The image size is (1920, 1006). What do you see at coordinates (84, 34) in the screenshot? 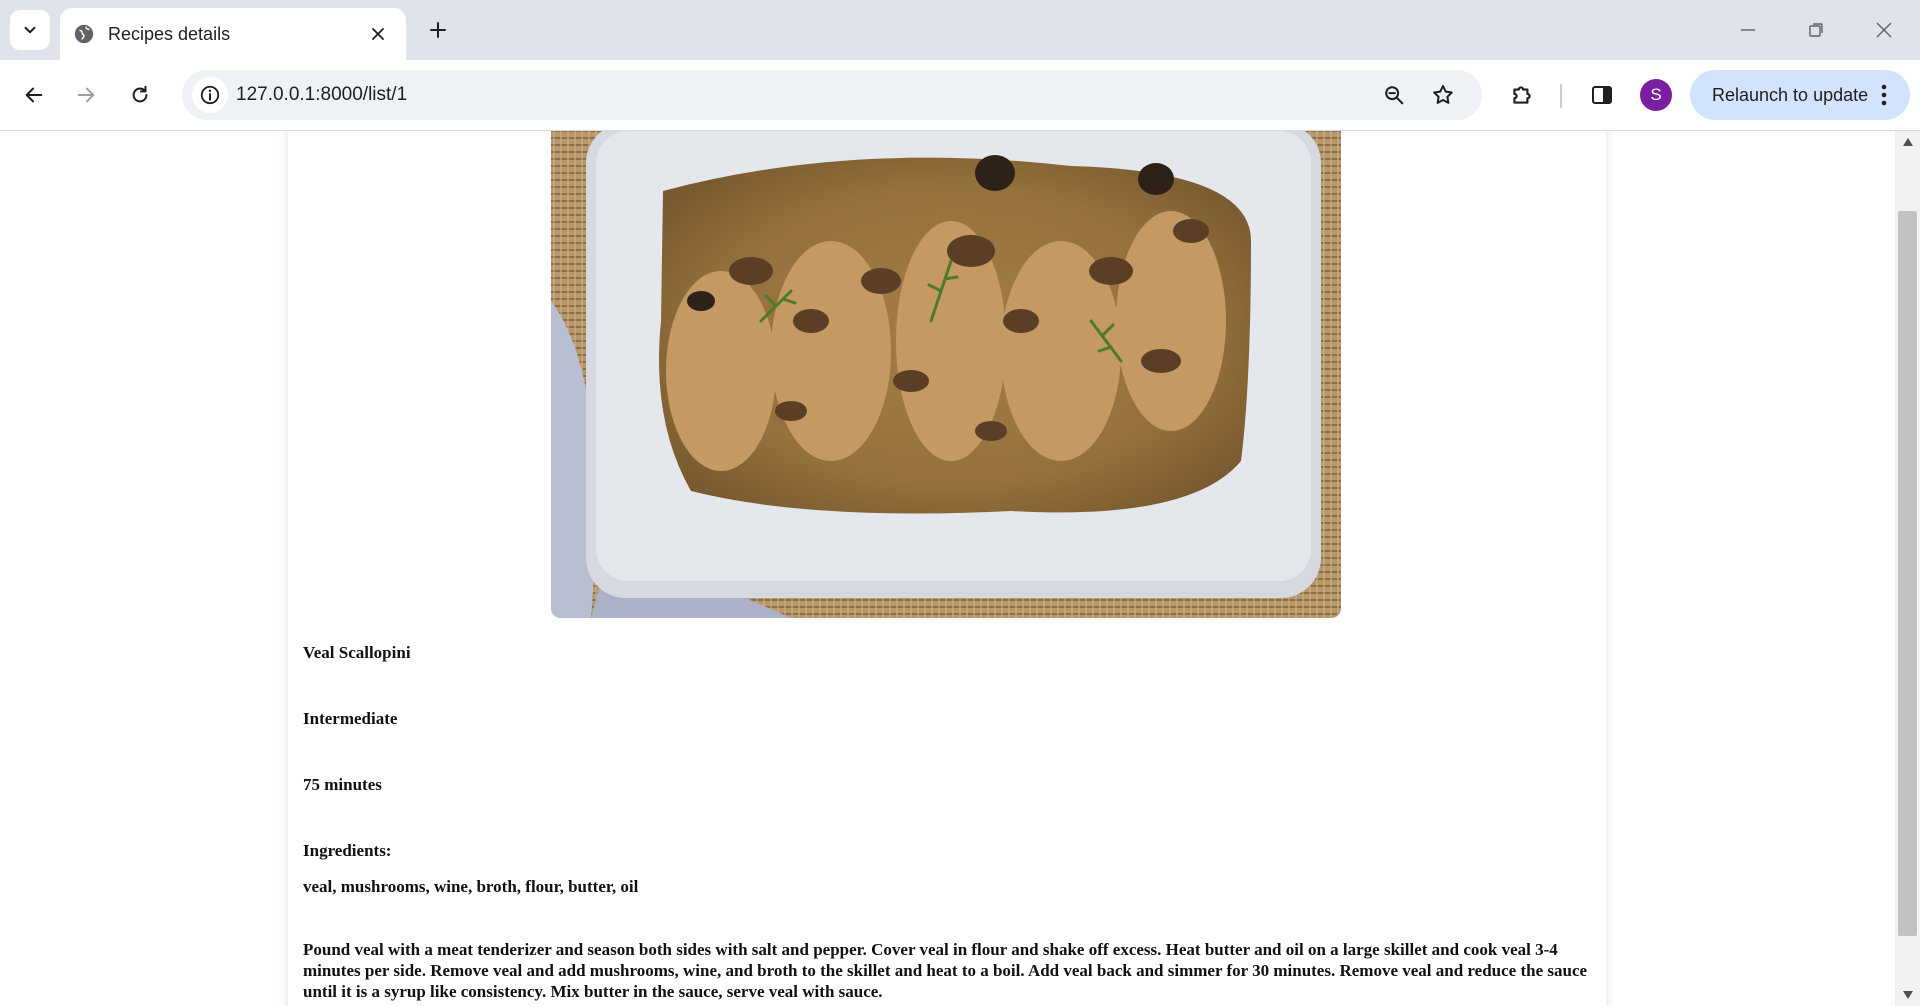
I see `globe-icon` at bounding box center [84, 34].